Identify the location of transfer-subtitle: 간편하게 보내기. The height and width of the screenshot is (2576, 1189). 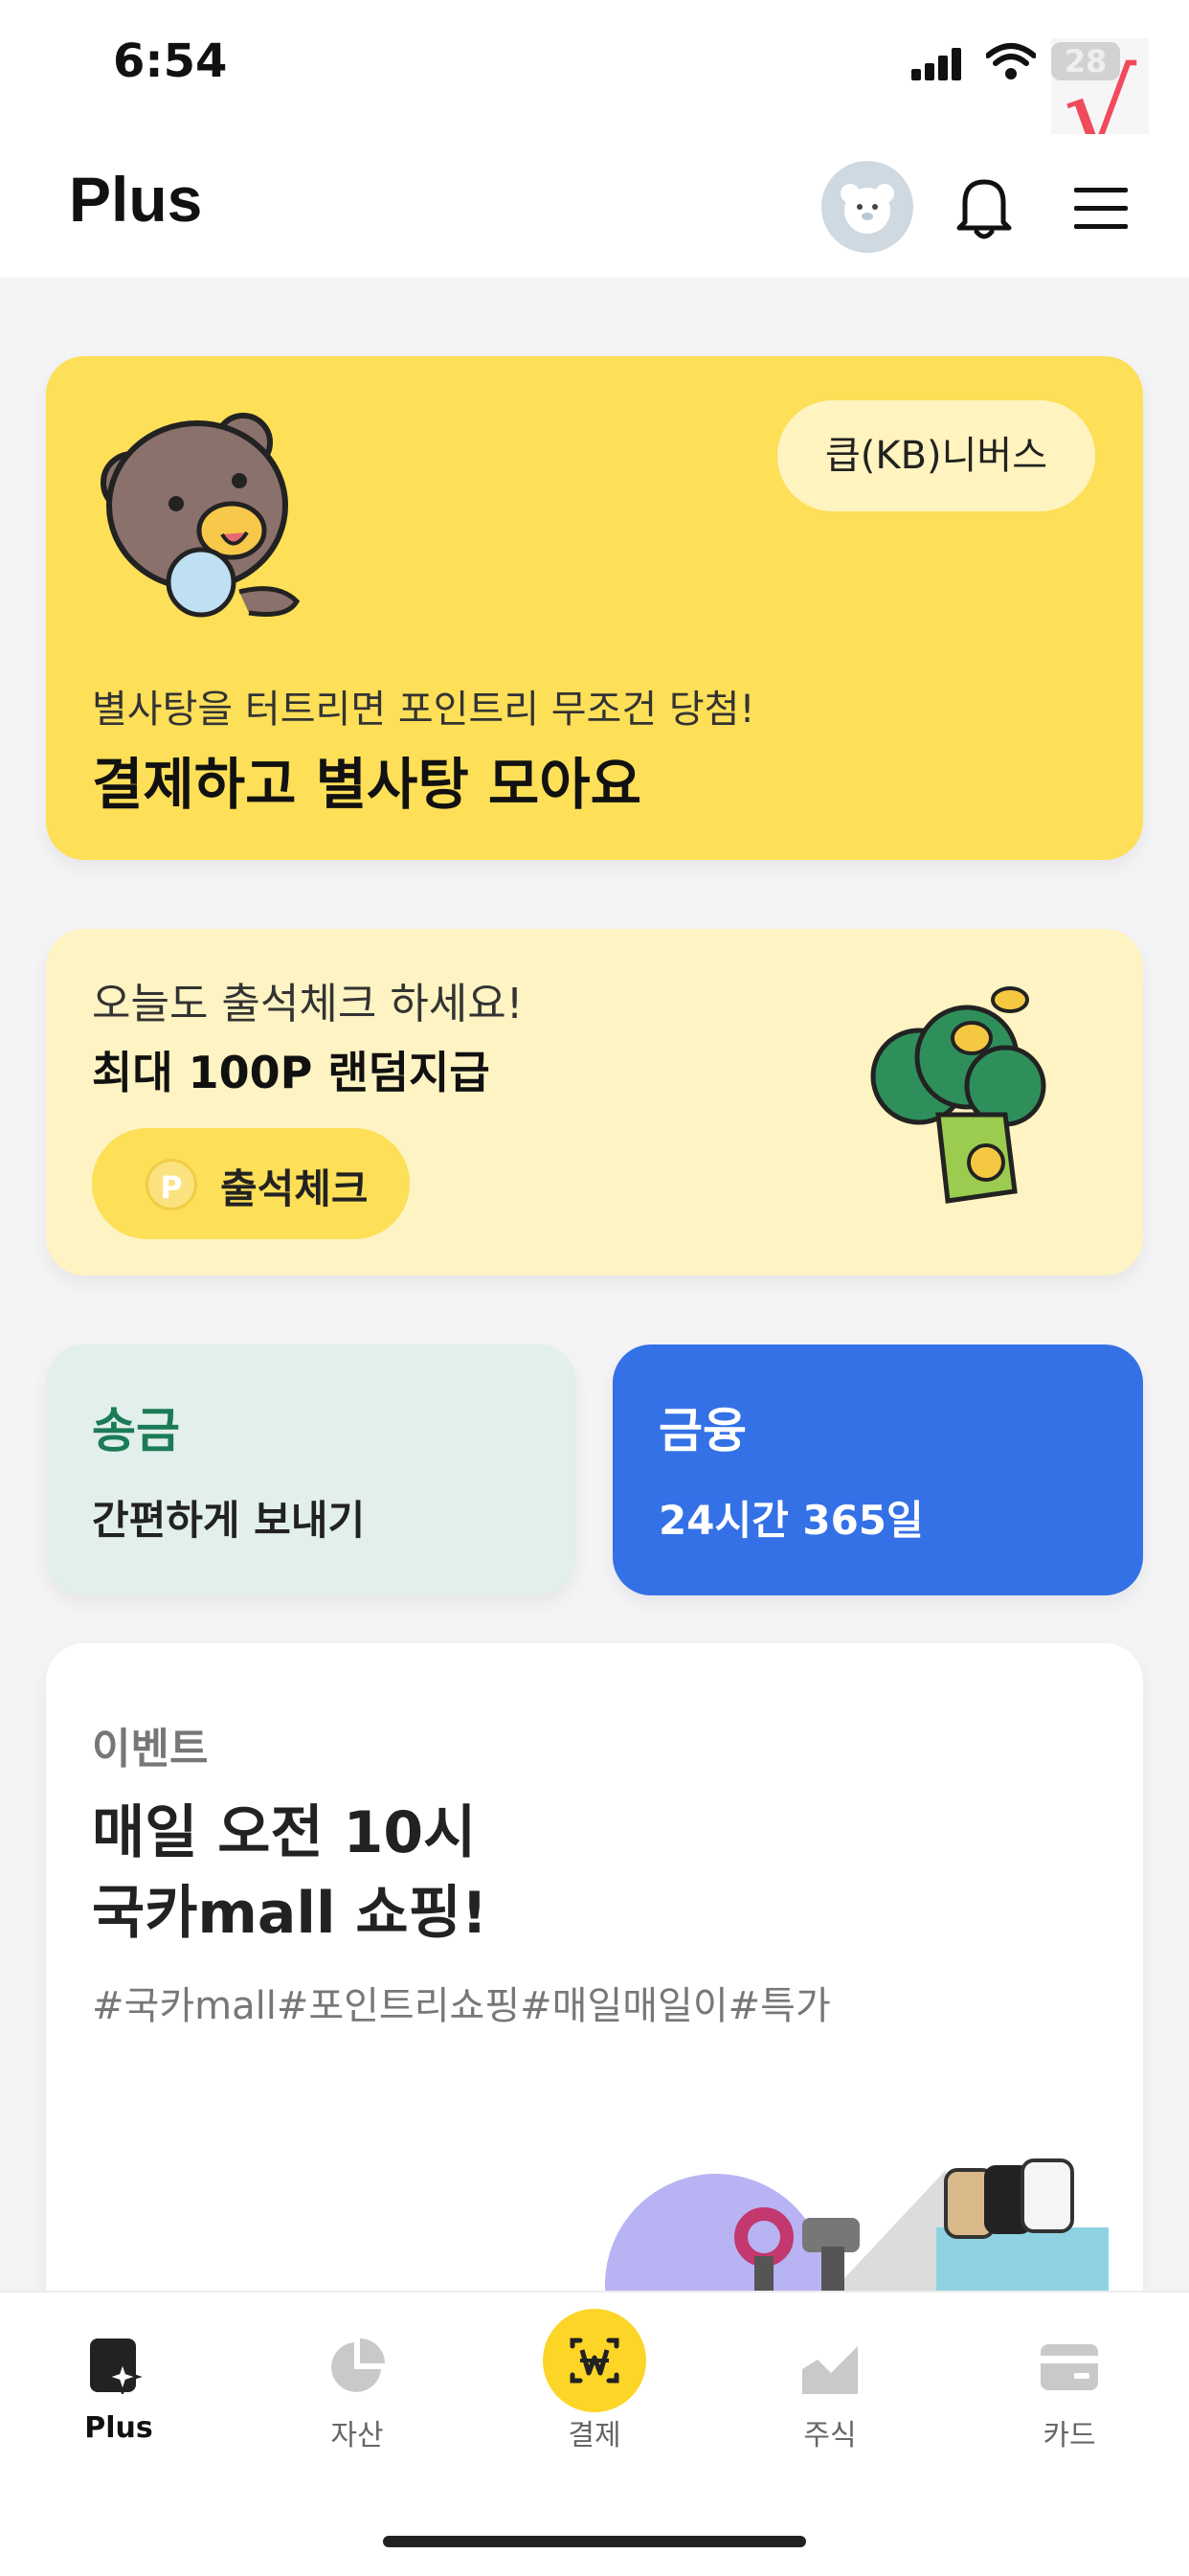
(229, 1520).